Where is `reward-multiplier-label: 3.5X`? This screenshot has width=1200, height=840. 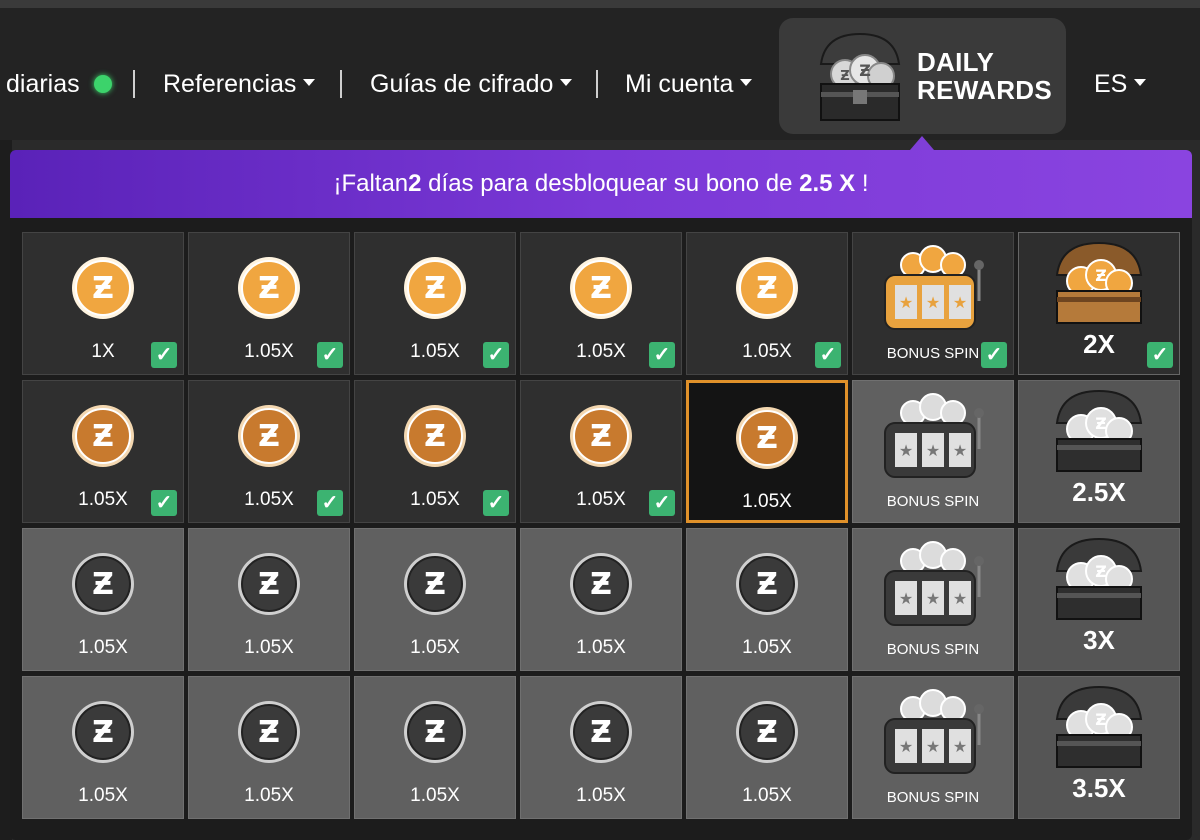 reward-multiplier-label: 3.5X is located at coordinates (1099, 788).